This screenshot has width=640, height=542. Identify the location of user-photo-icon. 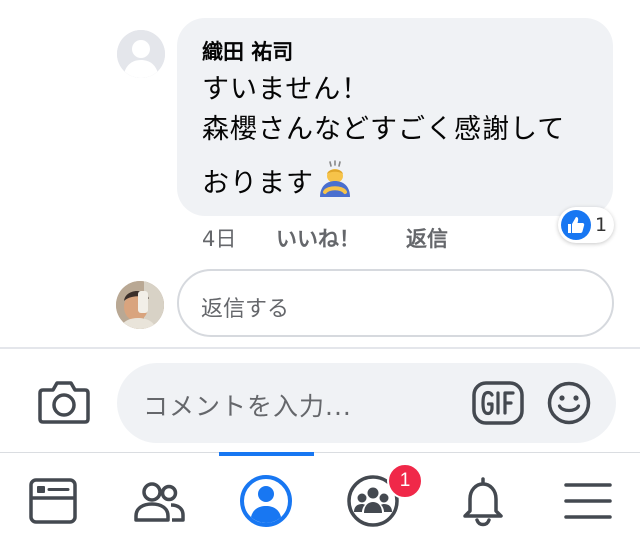
(140, 305).